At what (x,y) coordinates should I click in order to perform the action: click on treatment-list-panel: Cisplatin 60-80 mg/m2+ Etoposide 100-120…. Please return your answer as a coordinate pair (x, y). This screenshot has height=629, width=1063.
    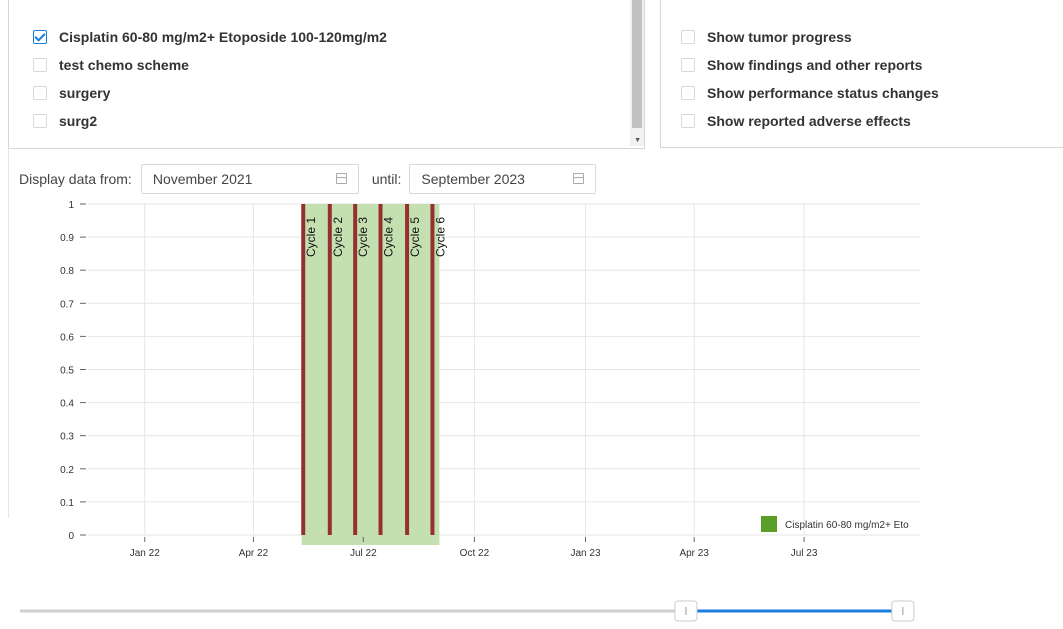
    Looking at the image, I should click on (326, 74).